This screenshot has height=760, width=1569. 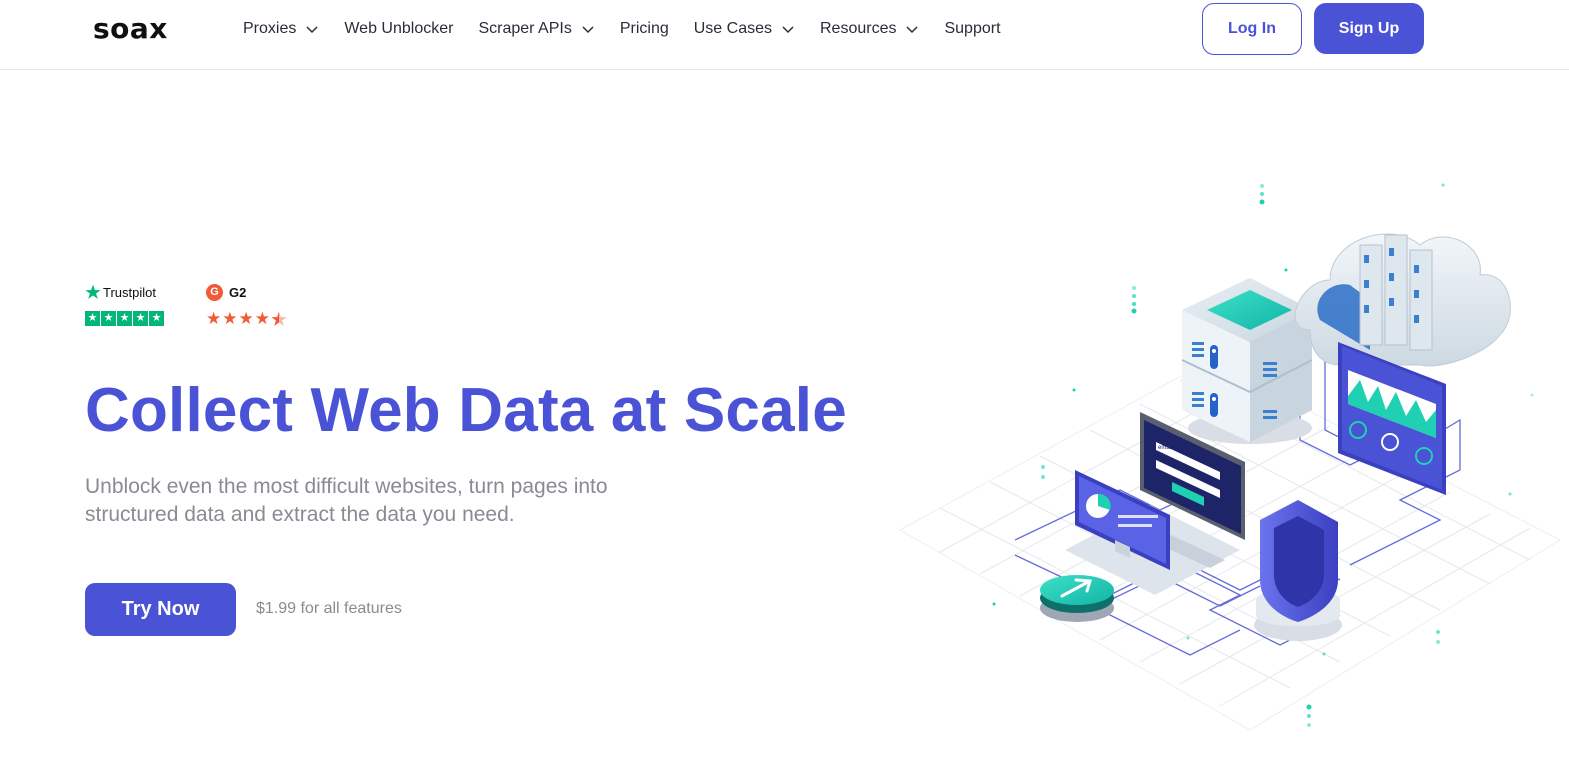 I want to click on g2-logo-icon: G, so click(x=214, y=292).